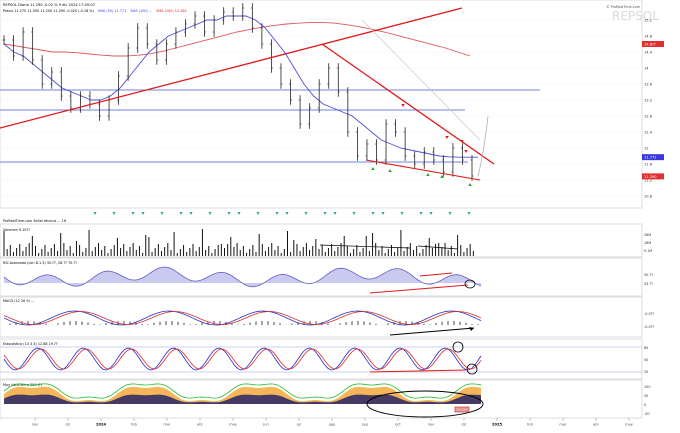 This screenshot has height=433, width=680. What do you see at coordinates (635, 16) in the screenshot?
I see `watermark: REPSOL` at bounding box center [635, 16].